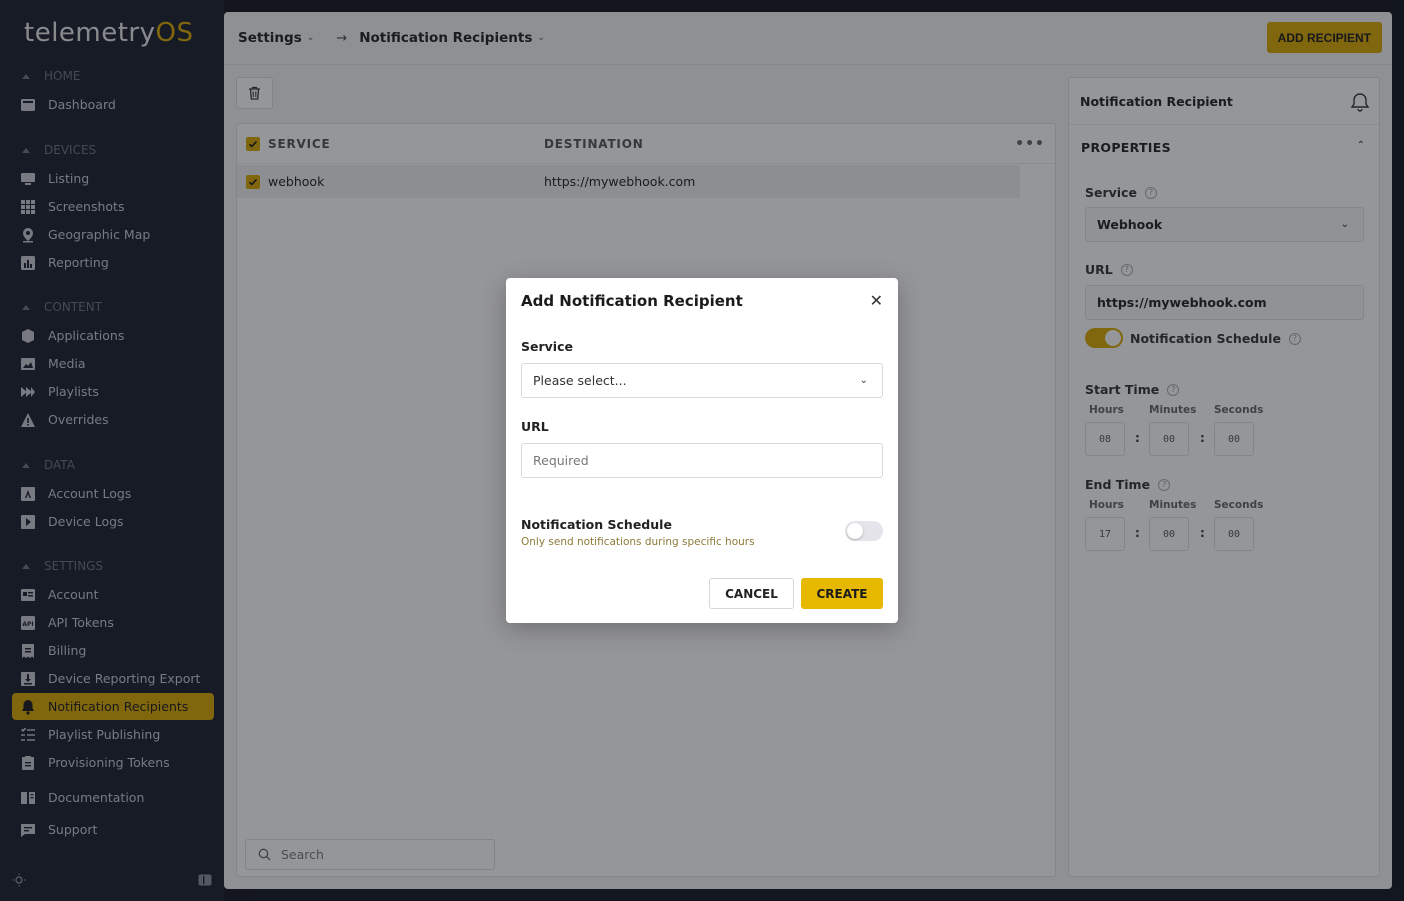 This screenshot has height=901, width=1404. Describe the element at coordinates (876, 300) in the screenshot. I see `close-icon: ✕` at that location.